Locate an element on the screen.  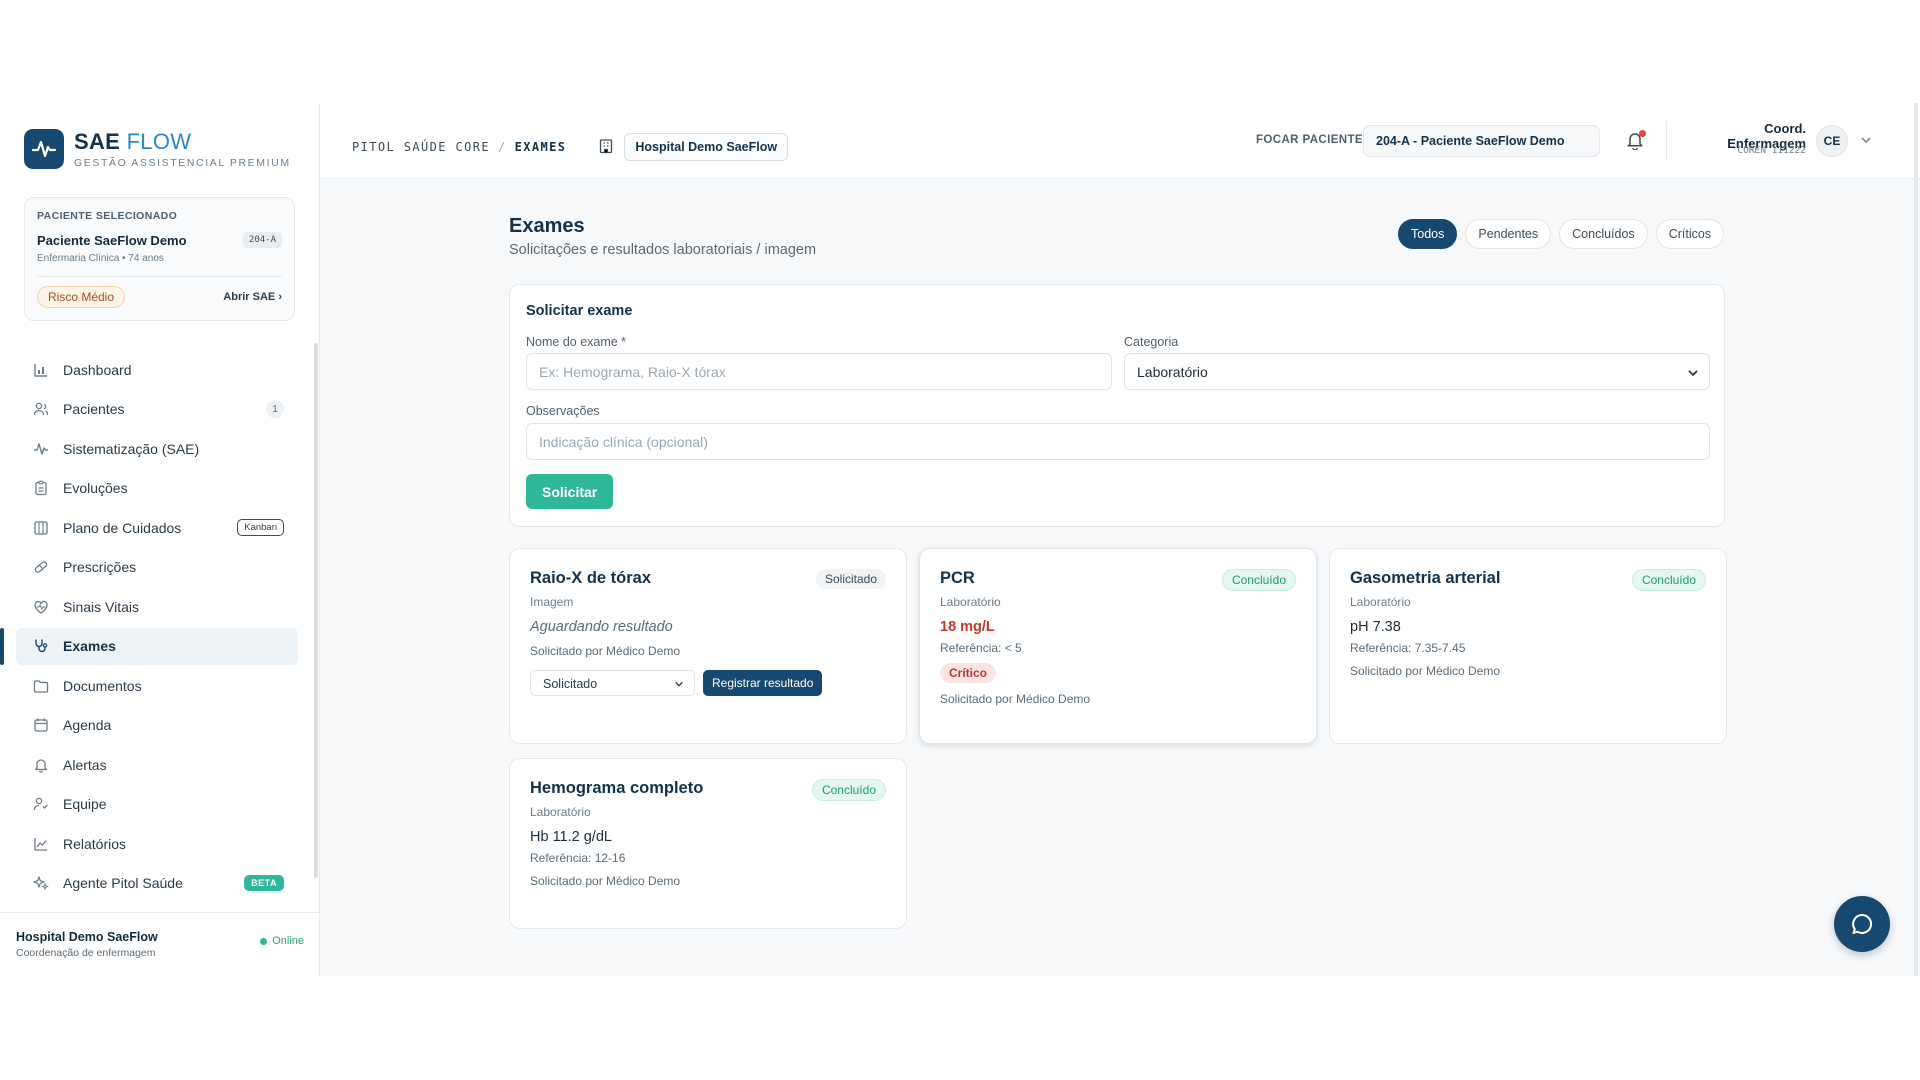
filter-todos: Todos is located at coordinates (1428, 234).